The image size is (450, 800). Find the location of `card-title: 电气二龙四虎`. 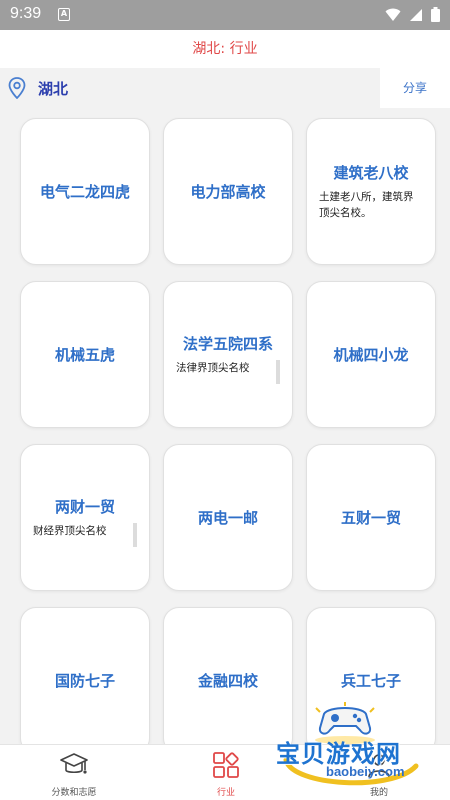

card-title: 电气二龙四虎 is located at coordinates (84, 192).